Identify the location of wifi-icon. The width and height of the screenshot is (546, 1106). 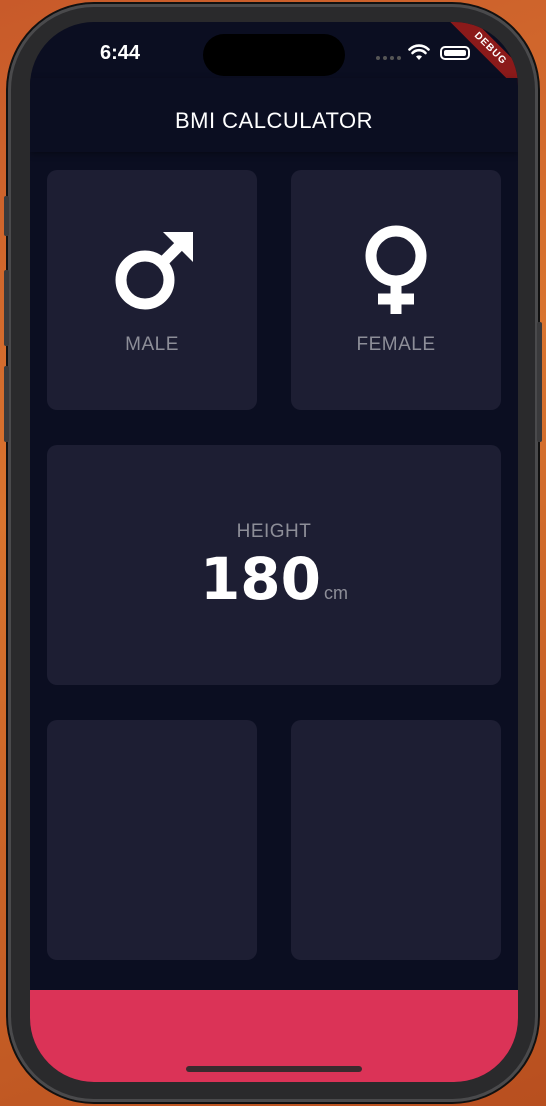
(419, 52).